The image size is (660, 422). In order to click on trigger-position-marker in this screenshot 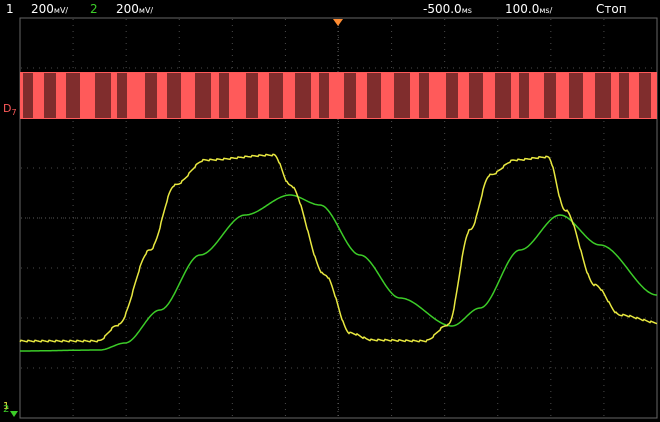, I will do `click(338, 22)`.